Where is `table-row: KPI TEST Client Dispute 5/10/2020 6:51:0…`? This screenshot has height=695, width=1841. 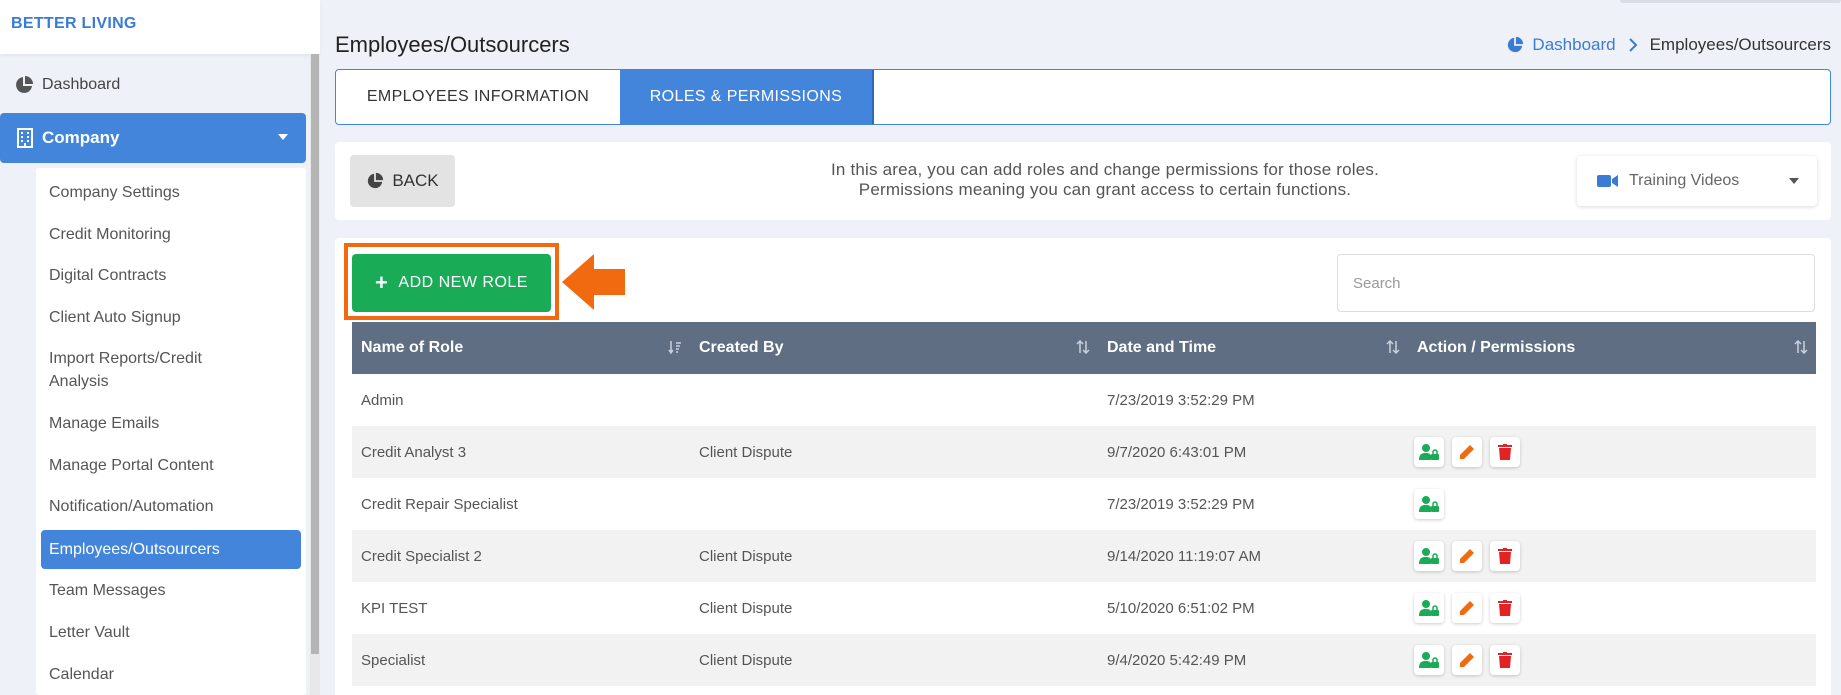
table-row: KPI TEST Client Dispute 5/10/2020 6:51:0… is located at coordinates (1084, 608).